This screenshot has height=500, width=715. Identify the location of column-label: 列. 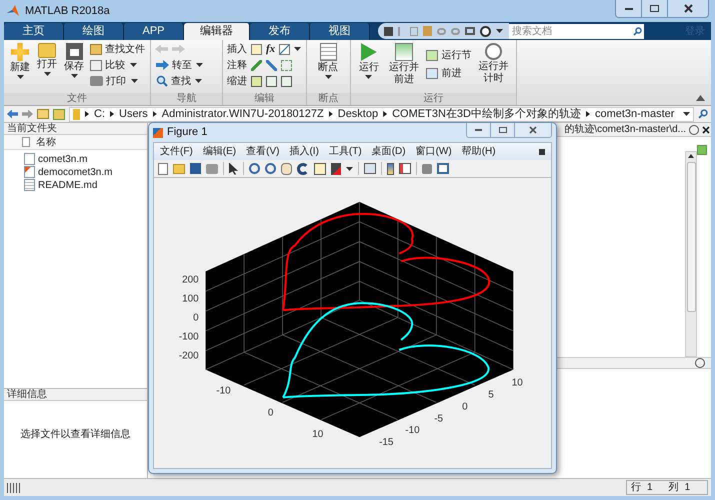
(673, 488).